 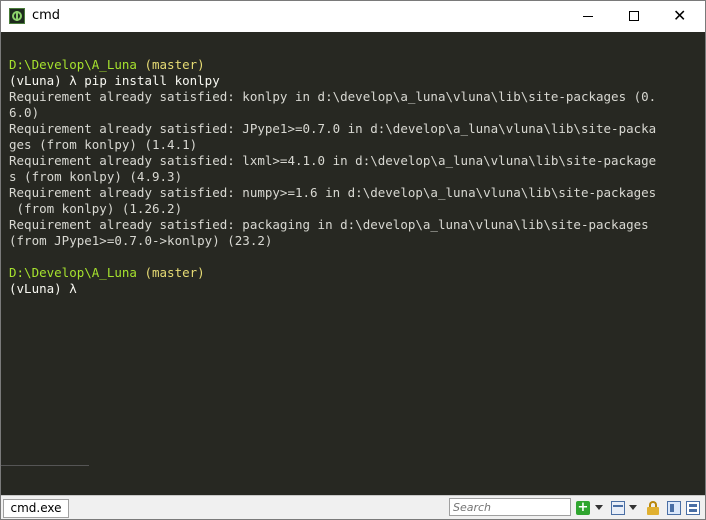 I want to click on output-line: s (from konlpy) (4.9.3), so click(x=96, y=176).